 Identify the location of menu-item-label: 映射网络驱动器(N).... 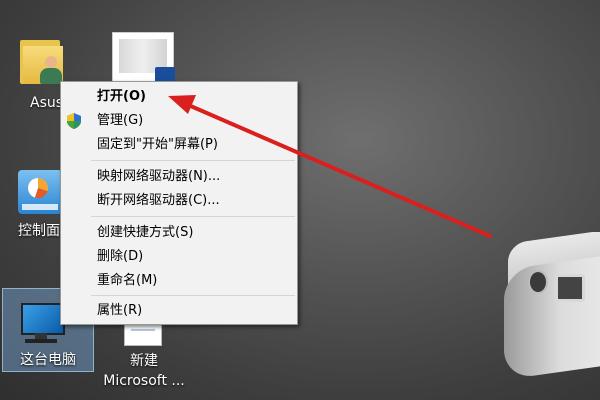
(159, 176).